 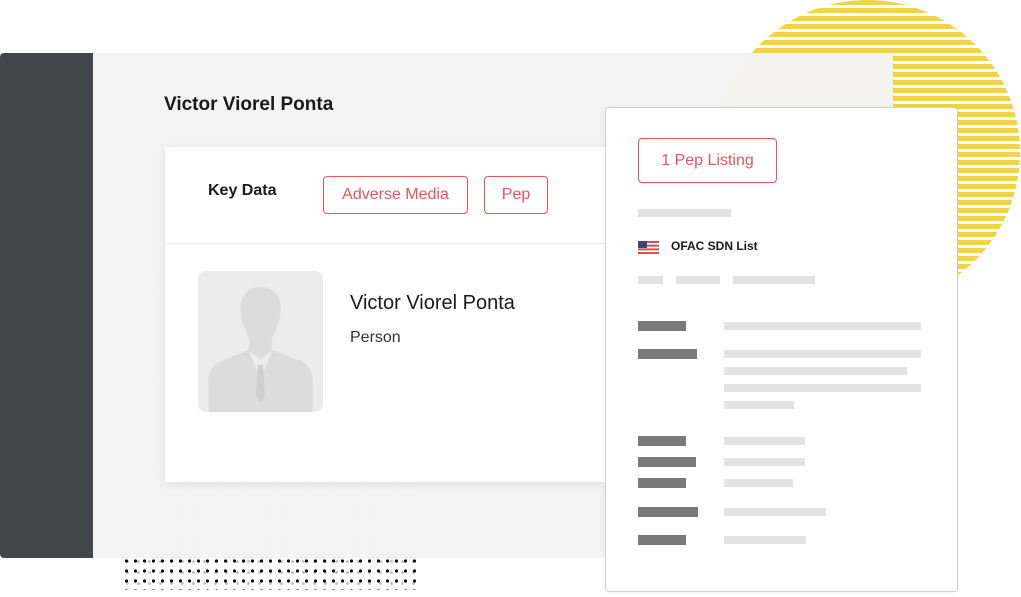 I want to click on pep-tag: Pep, so click(x=516, y=195).